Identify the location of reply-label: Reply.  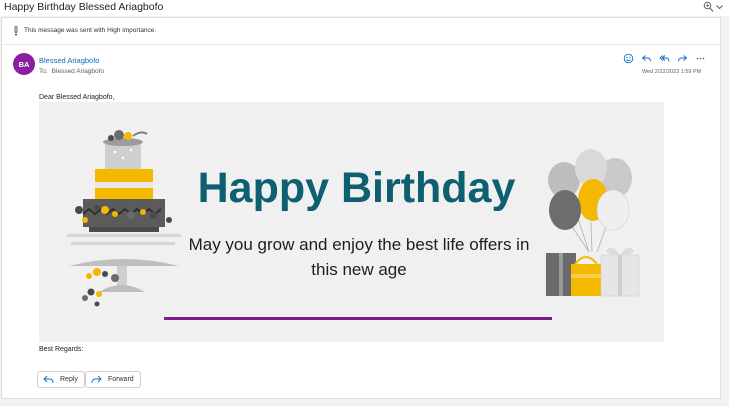
(69, 379).